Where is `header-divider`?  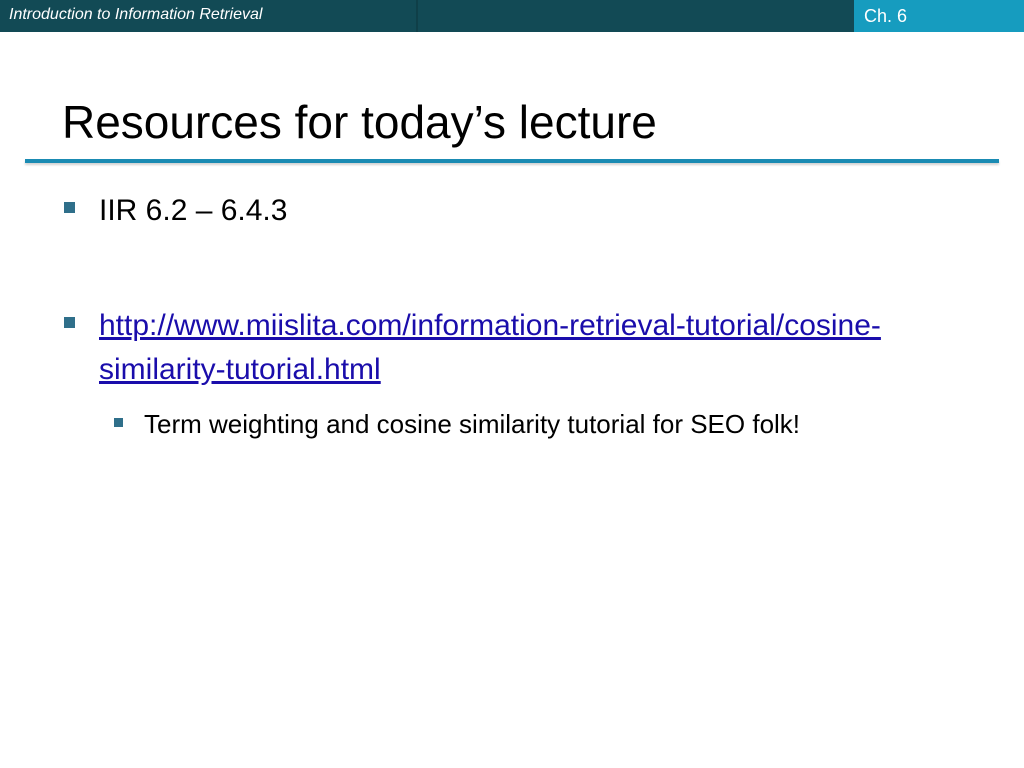 header-divider is located at coordinates (417, 16).